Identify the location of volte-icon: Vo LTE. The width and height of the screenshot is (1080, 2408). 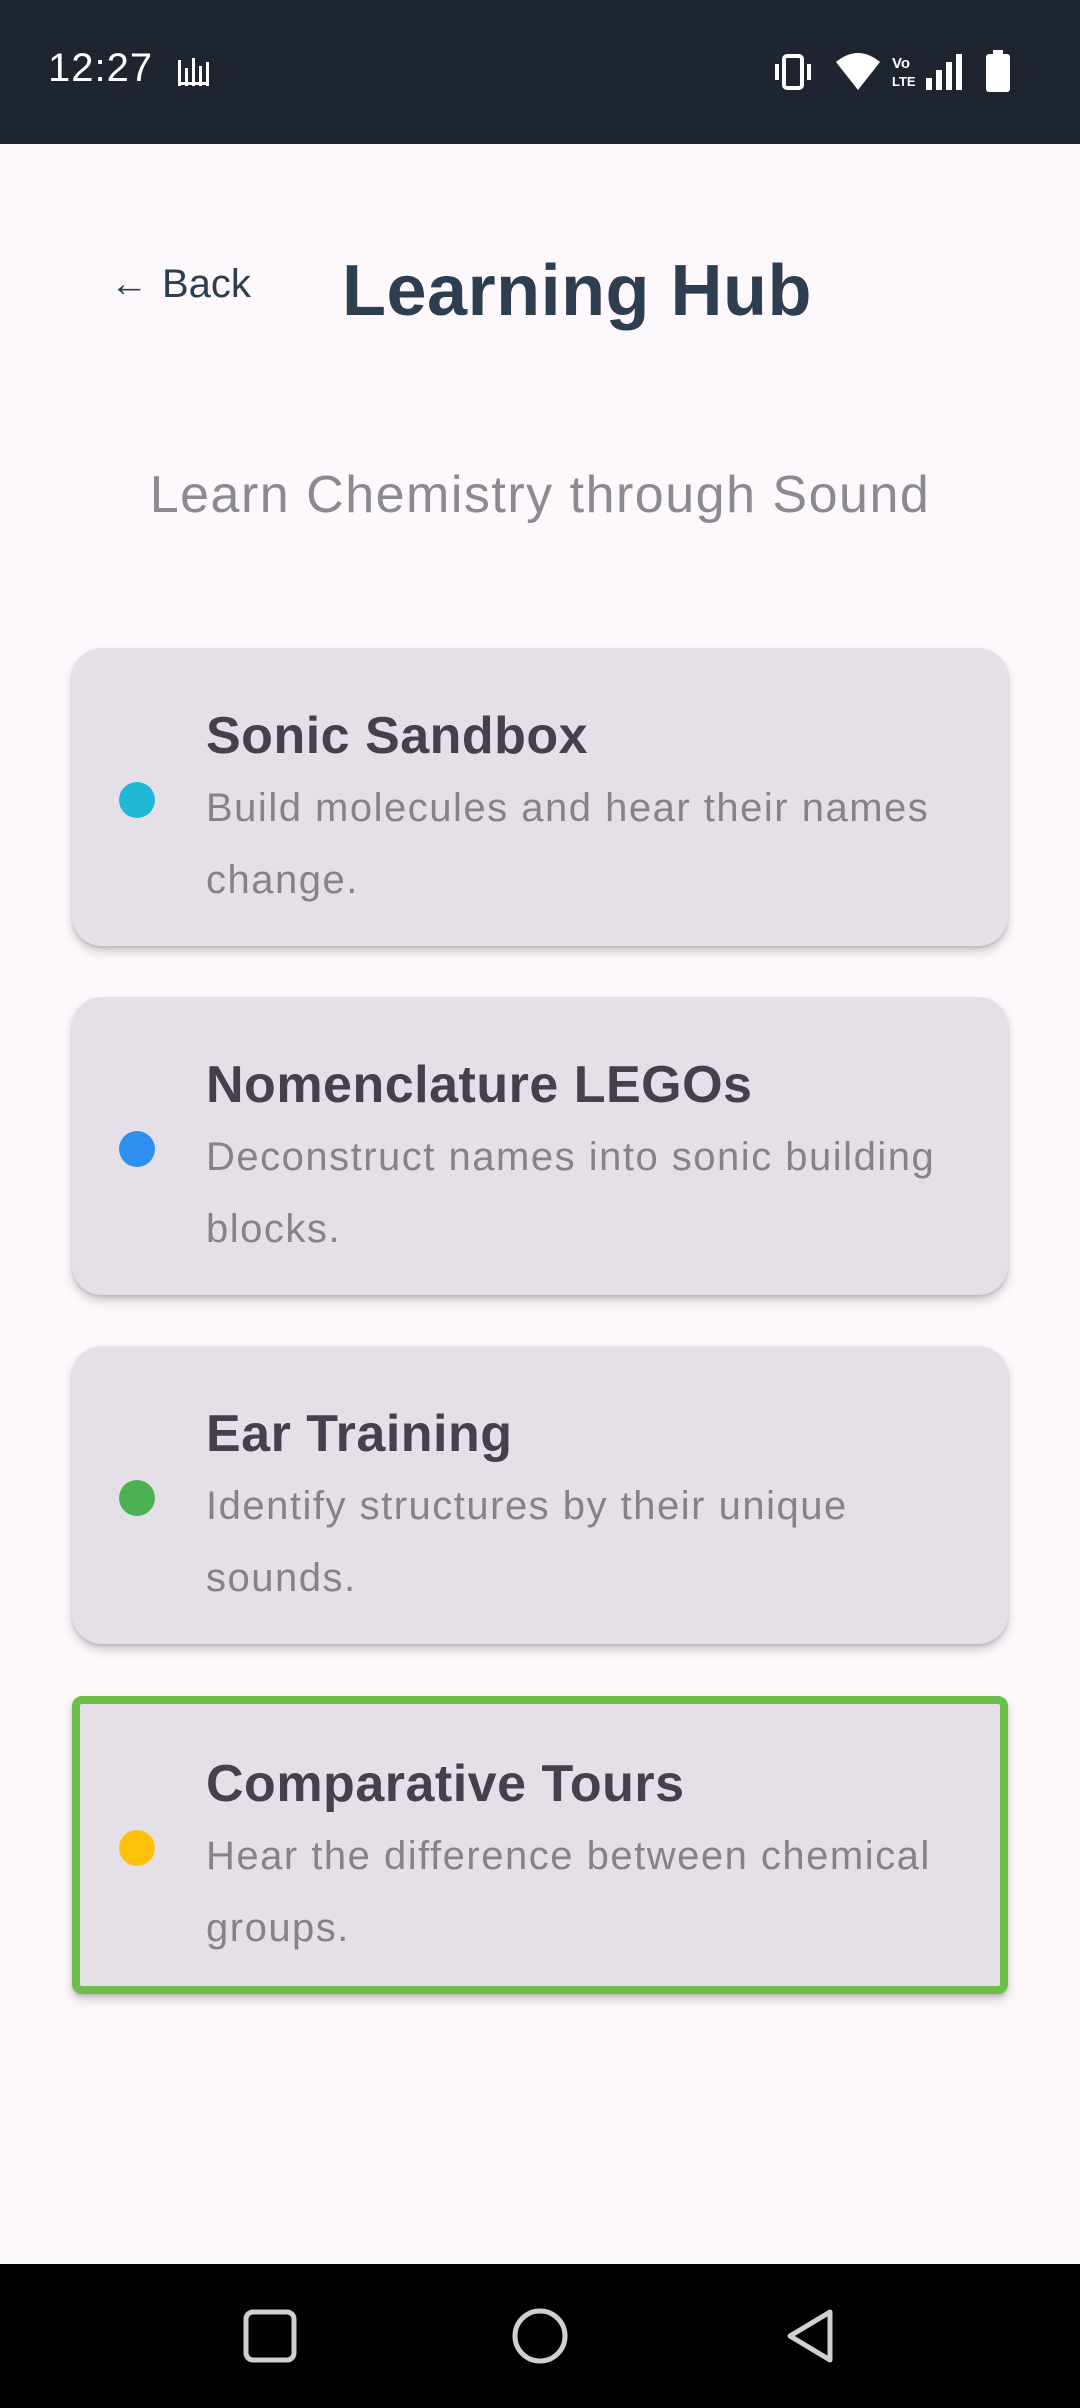
(904, 72).